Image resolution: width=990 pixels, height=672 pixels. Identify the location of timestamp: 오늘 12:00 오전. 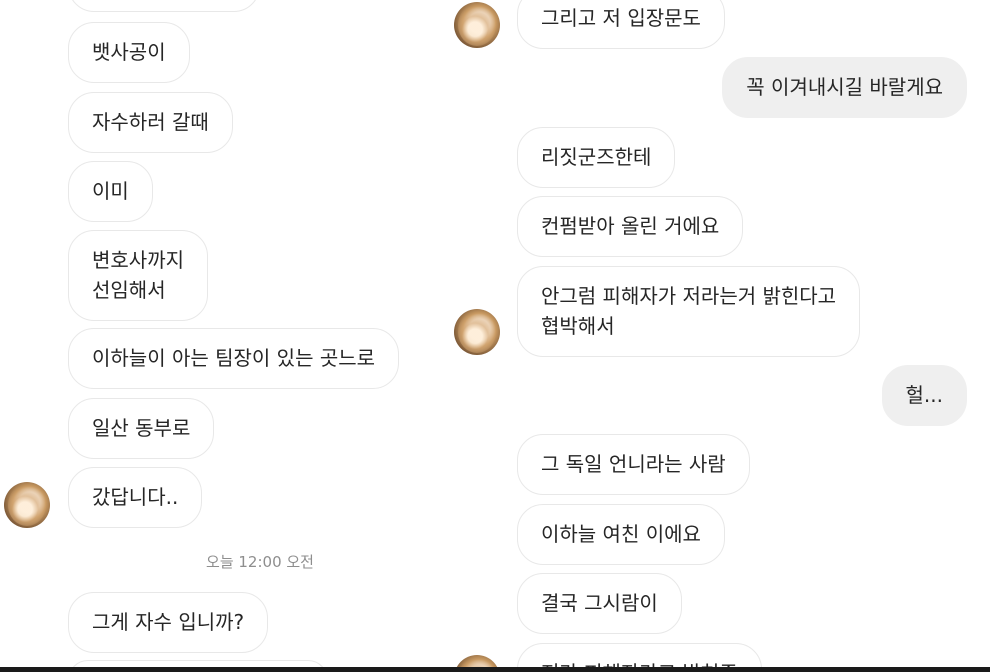
(260, 562).